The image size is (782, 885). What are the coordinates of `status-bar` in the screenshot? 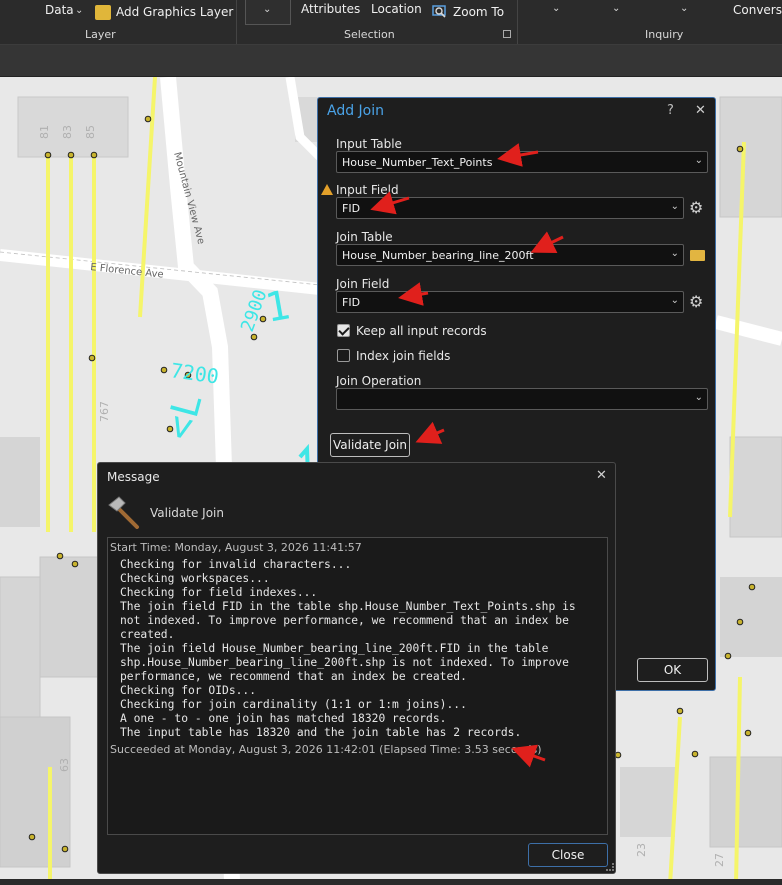 It's located at (391, 882).